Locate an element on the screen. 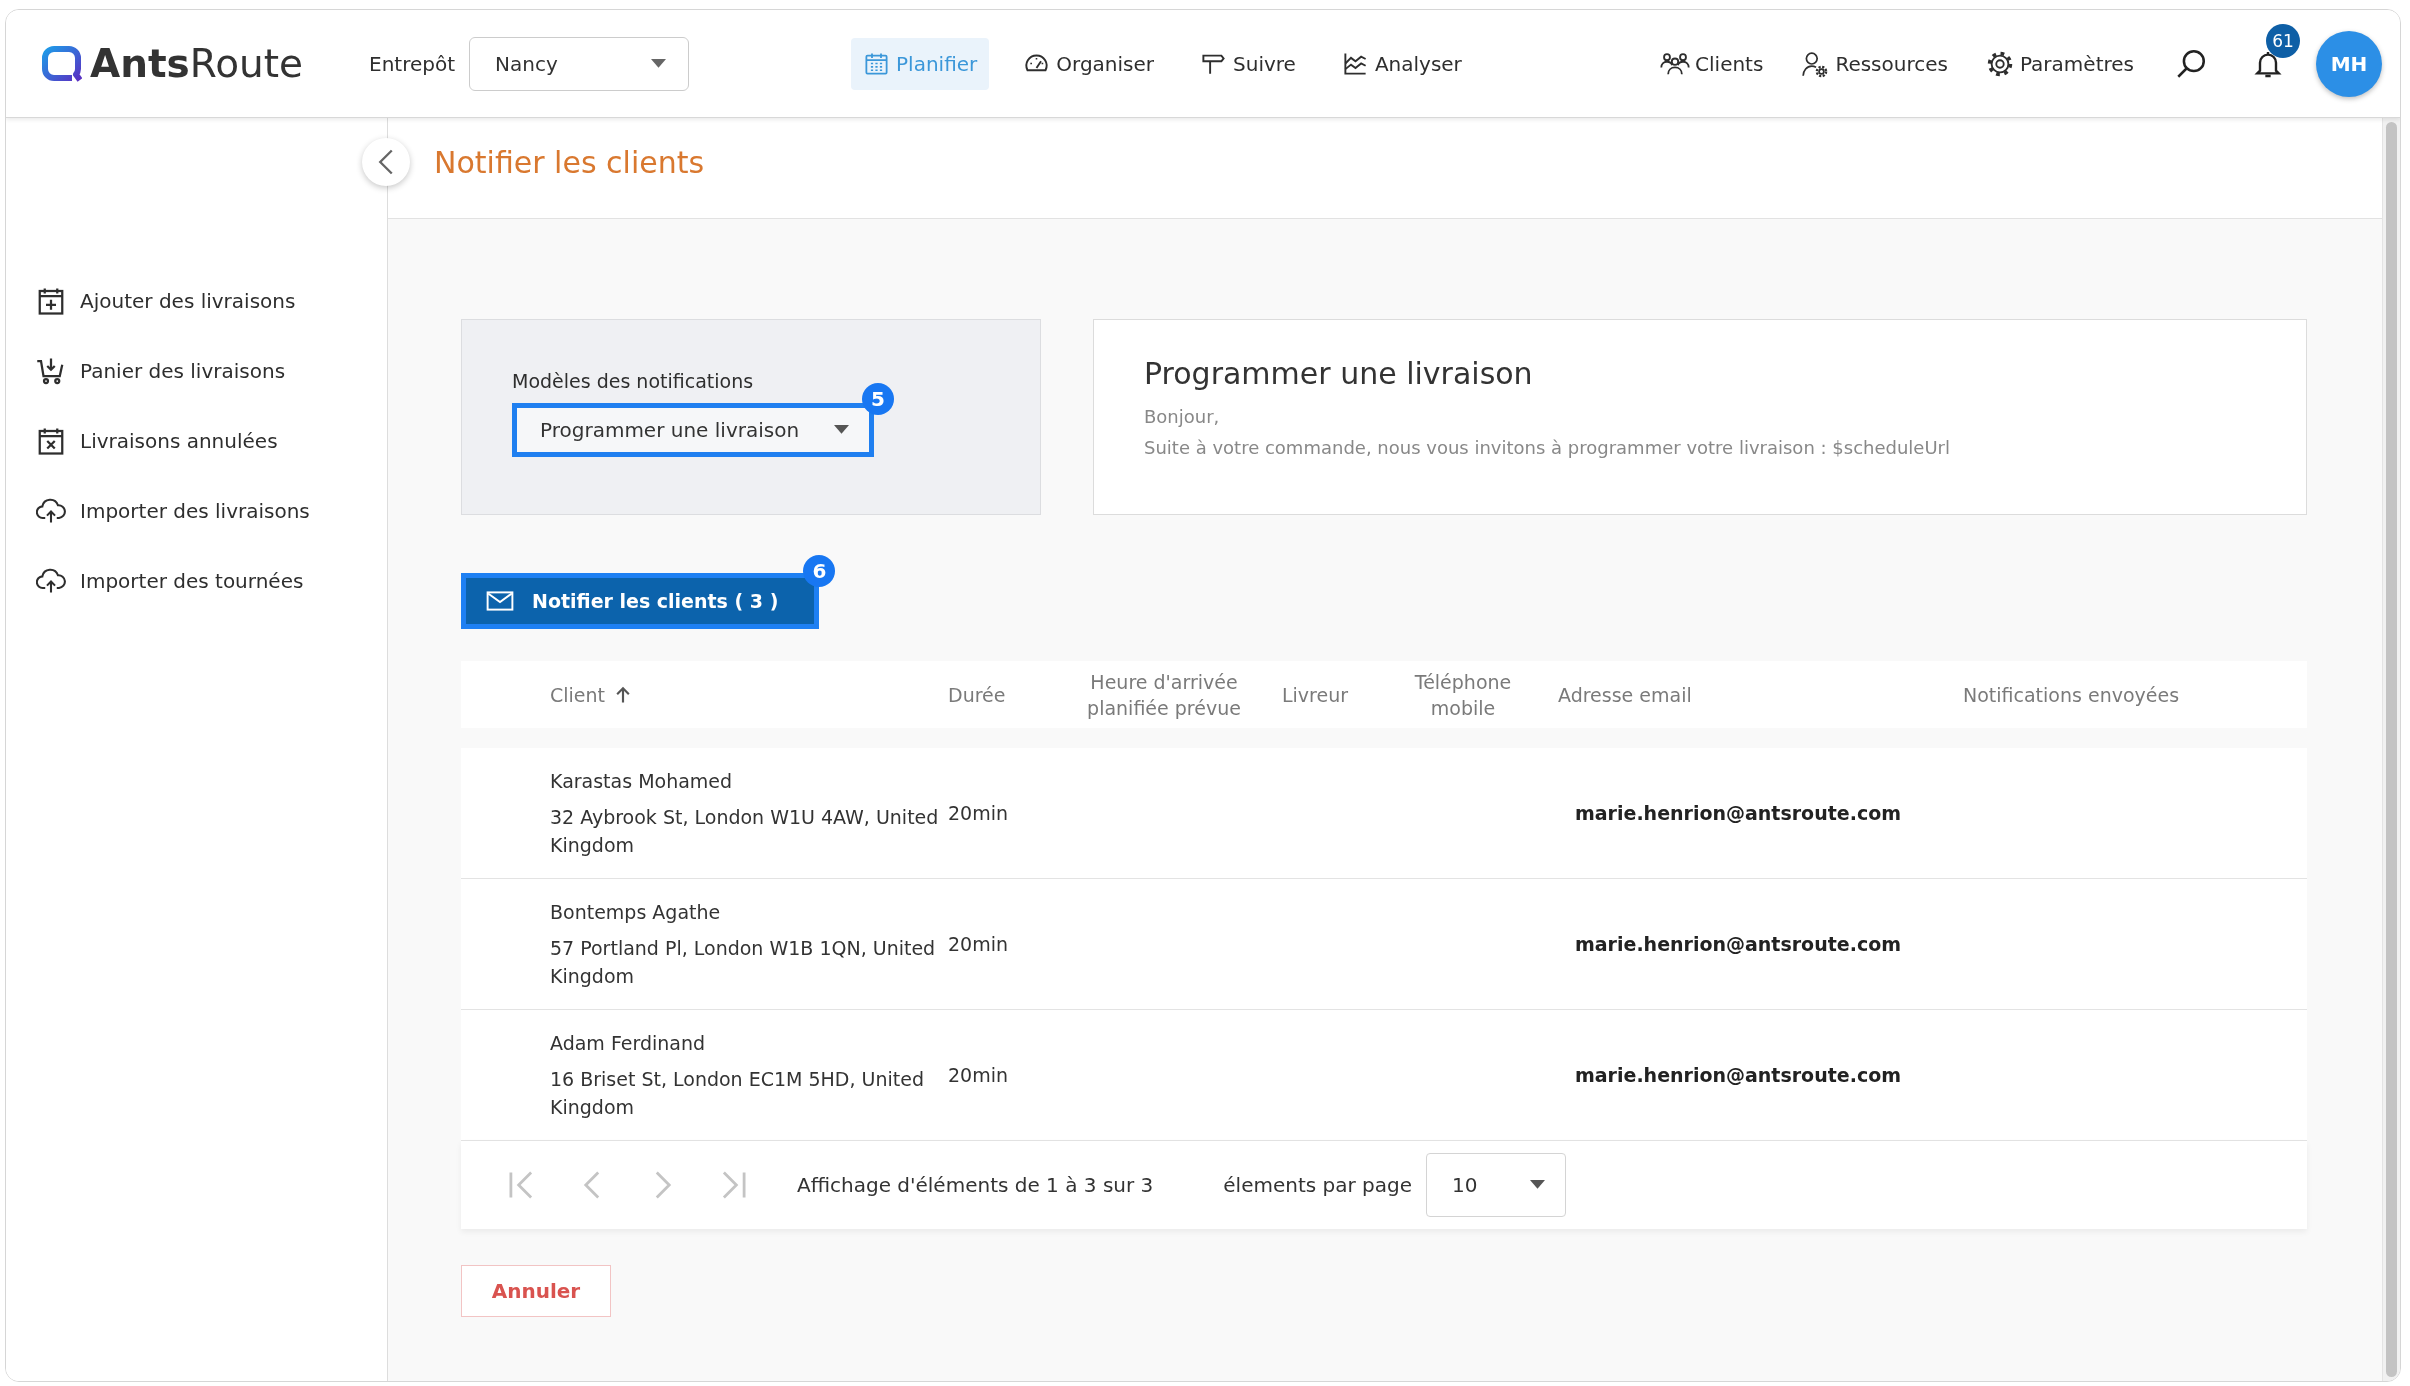 The width and height of the screenshot is (2410, 1386). client-address: 16 Briset St, London EC1M 5HD, United Kingdom is located at coordinates (737, 1093).